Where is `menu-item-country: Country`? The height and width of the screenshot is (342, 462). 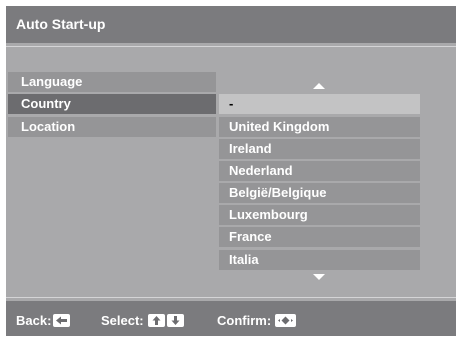
menu-item-country: Country is located at coordinates (112, 104).